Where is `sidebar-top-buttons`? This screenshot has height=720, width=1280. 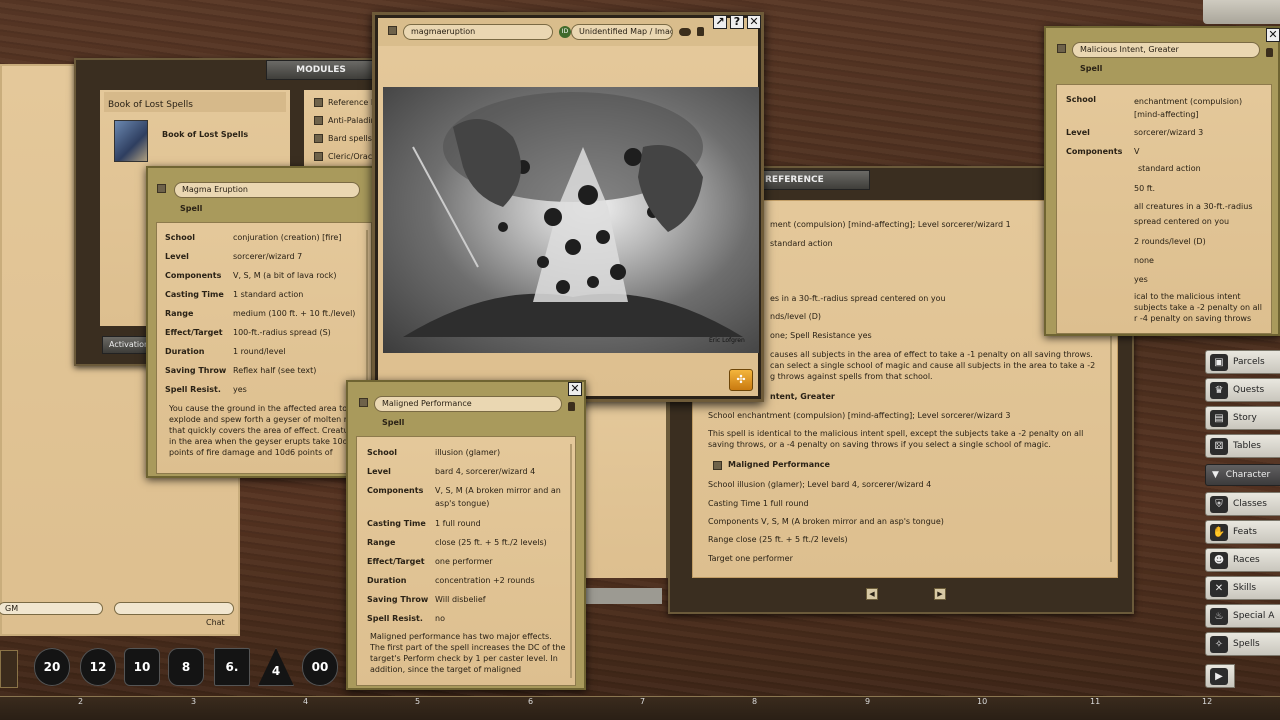 sidebar-top-buttons is located at coordinates (1241, 12).